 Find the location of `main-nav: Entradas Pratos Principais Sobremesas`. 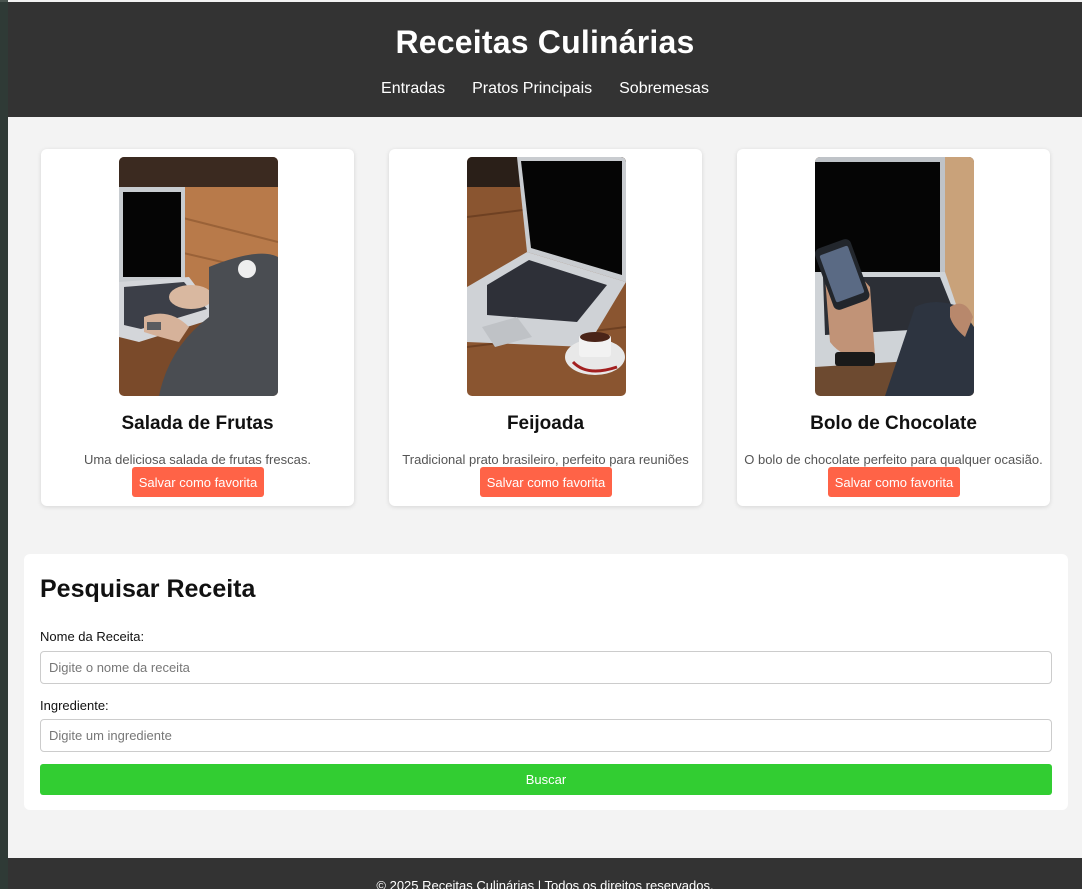

main-nav: Entradas Pratos Principais Sobremesas is located at coordinates (545, 89).